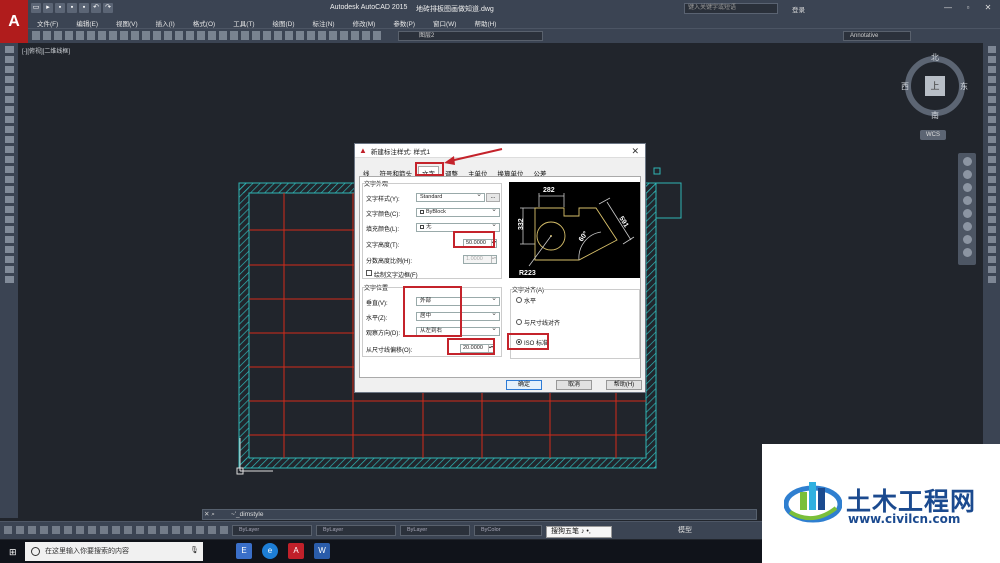 The height and width of the screenshot is (563, 1000). What do you see at coordinates (324, 23) in the screenshot?
I see `menu-item-7: 标注(N)` at bounding box center [324, 23].